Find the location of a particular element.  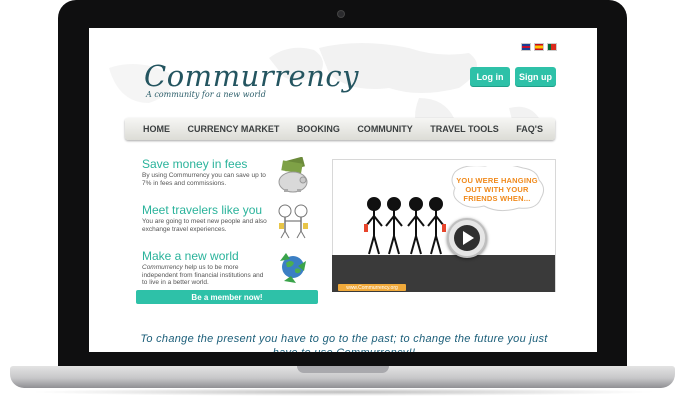

language-flags is located at coordinates (539, 47).